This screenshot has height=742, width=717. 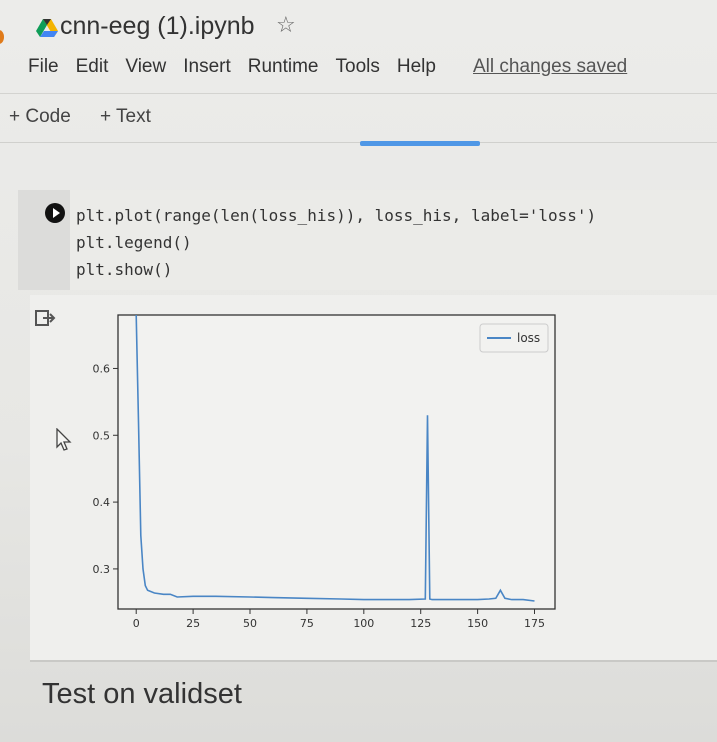 What do you see at coordinates (528, 338) in the screenshot?
I see `legend-label: loss` at bounding box center [528, 338].